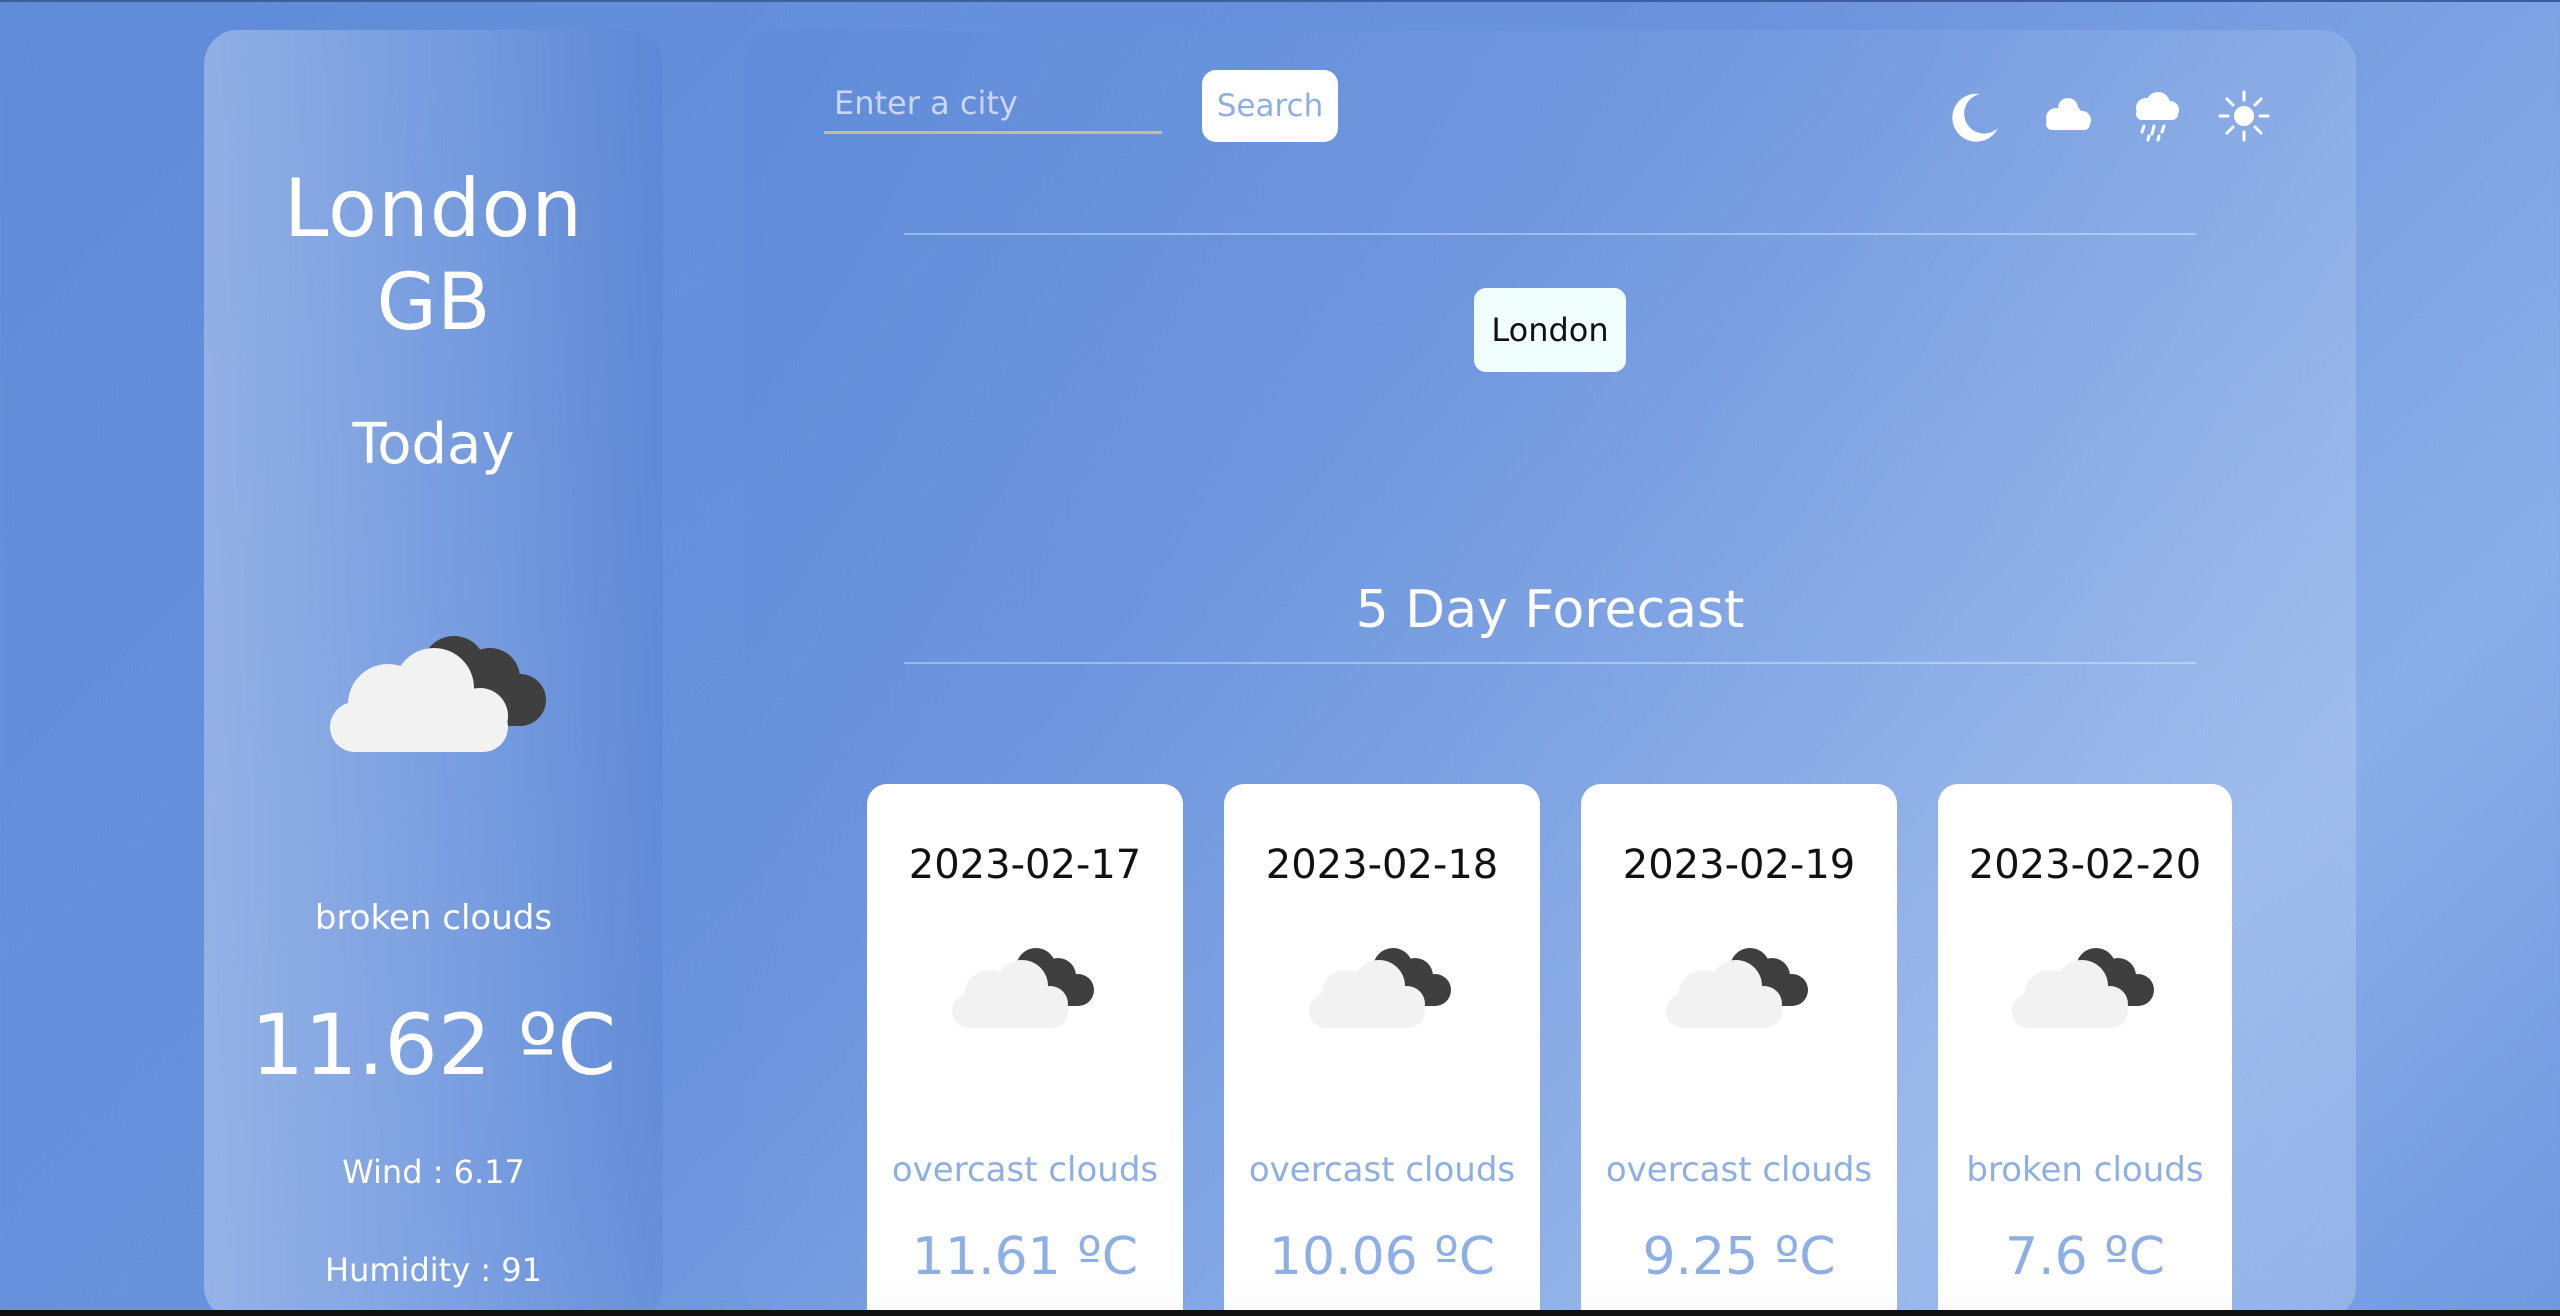 The width and height of the screenshot is (2560, 1316). I want to click on forecast-card: 2023-02-20 broken clouds 7.6 ºC, so click(2085, 1050).